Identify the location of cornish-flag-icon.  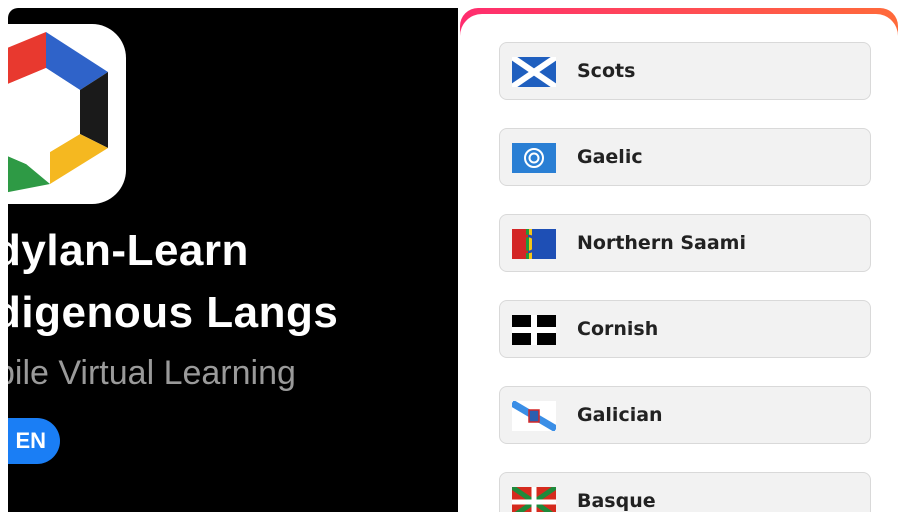
(534, 330).